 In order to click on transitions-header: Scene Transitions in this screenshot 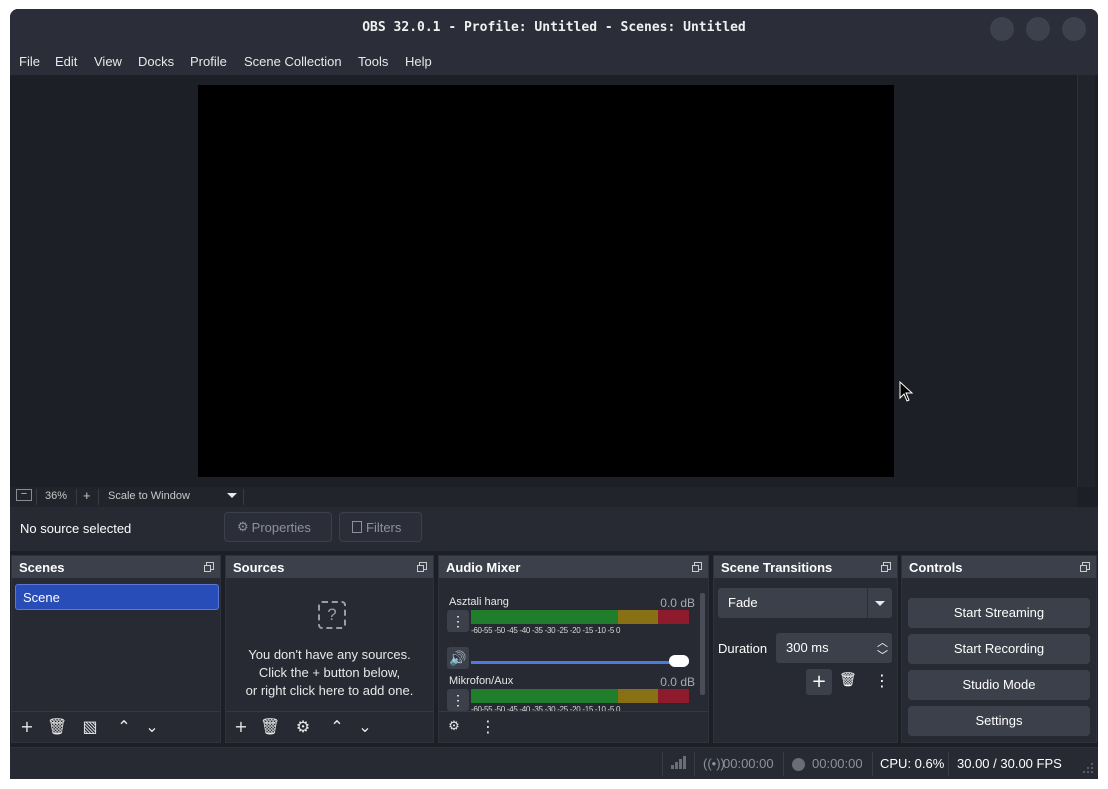, I will do `click(805, 567)`.